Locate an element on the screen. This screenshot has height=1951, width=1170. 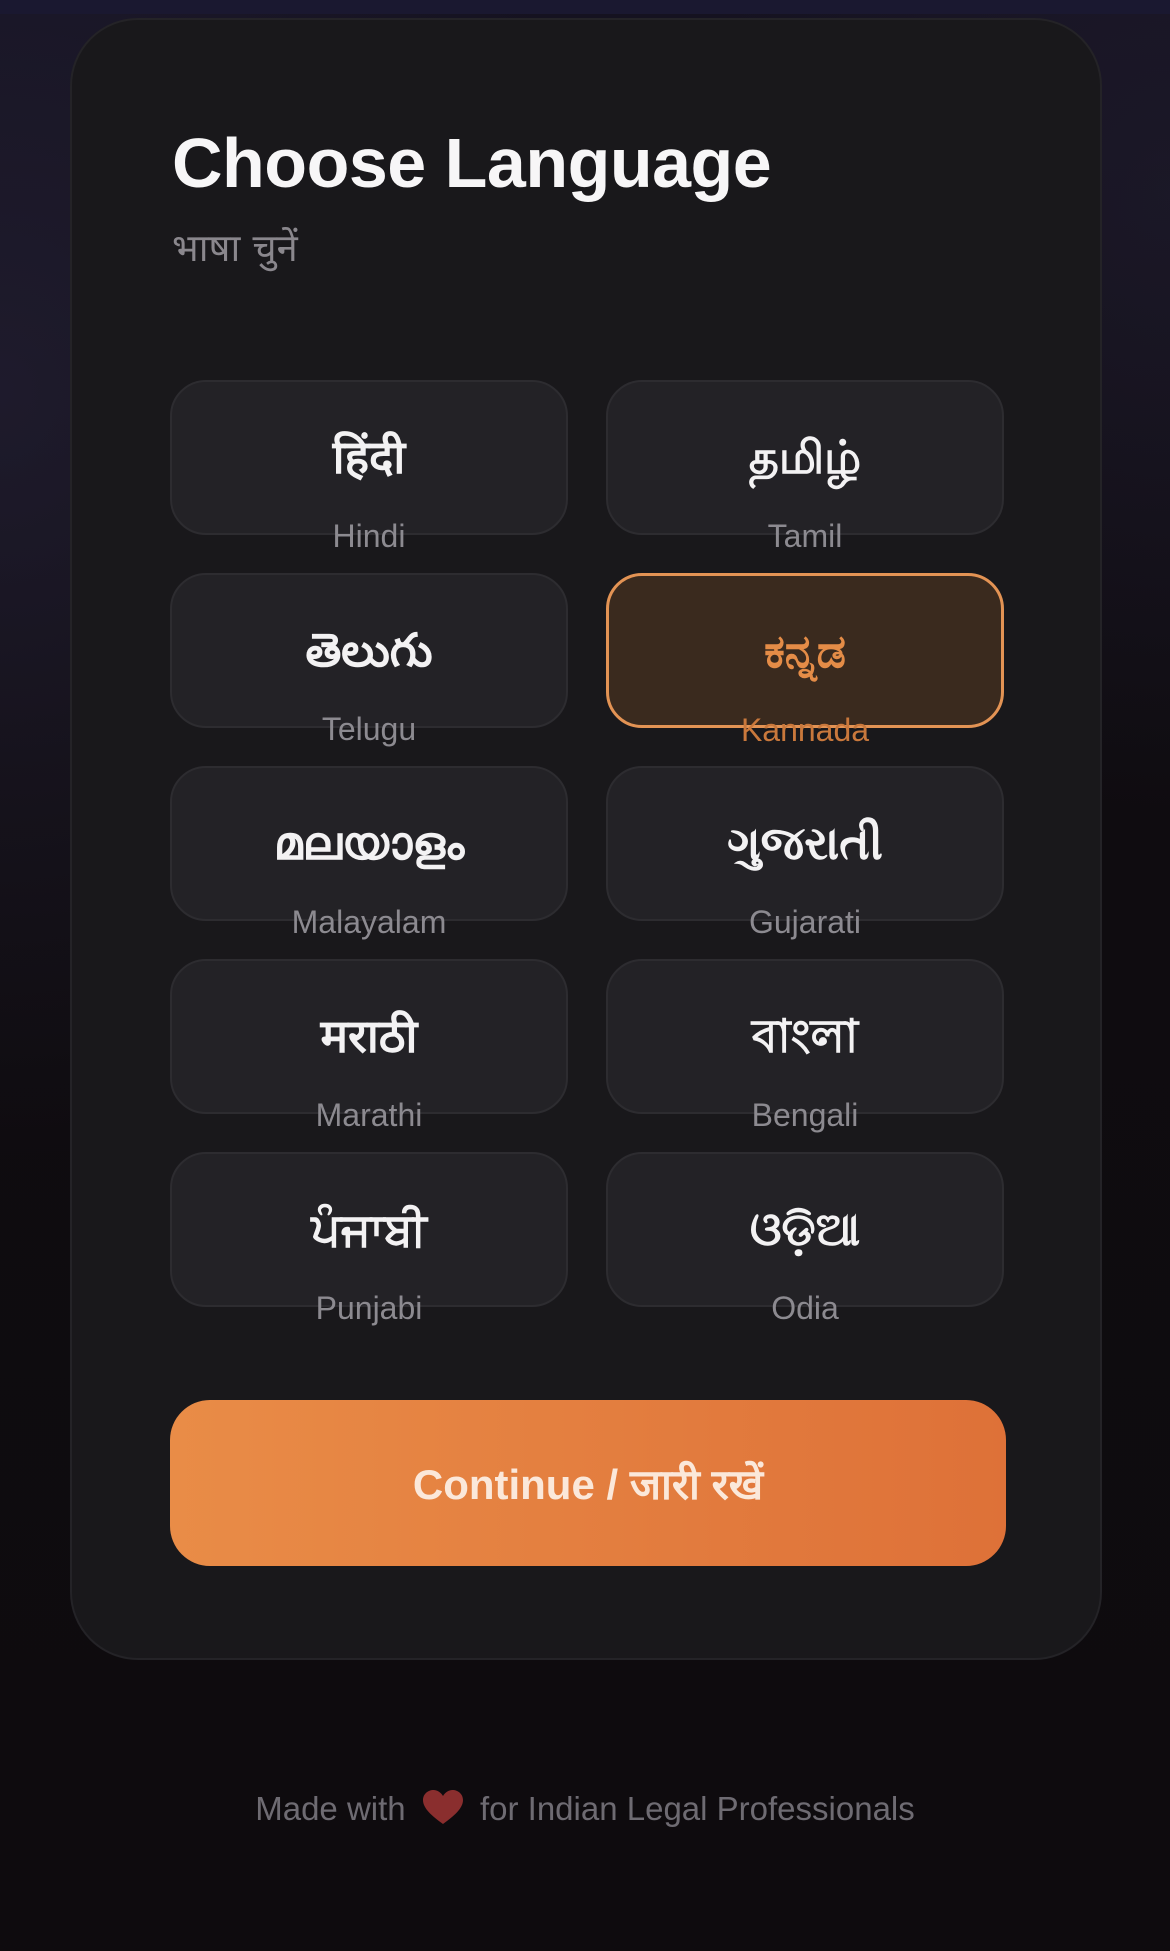
footer-text: Made with for Indian Legal Professionals is located at coordinates (585, 1809).